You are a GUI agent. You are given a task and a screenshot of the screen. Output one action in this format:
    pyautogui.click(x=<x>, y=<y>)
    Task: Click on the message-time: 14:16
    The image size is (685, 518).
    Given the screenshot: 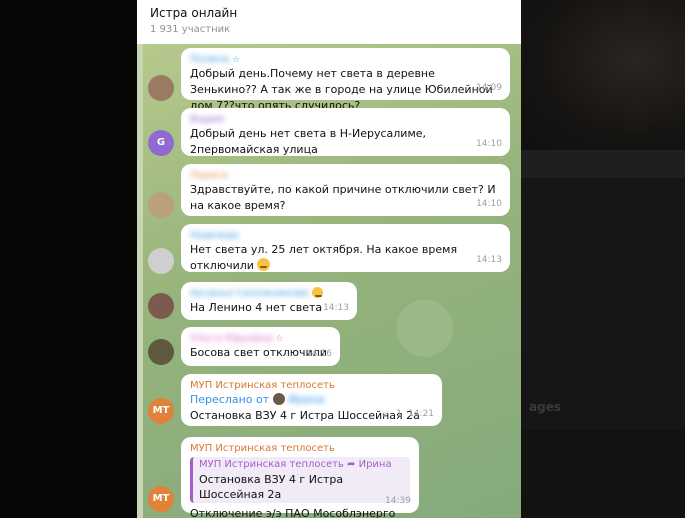 What is the action you would take?
    pyautogui.click(x=319, y=354)
    